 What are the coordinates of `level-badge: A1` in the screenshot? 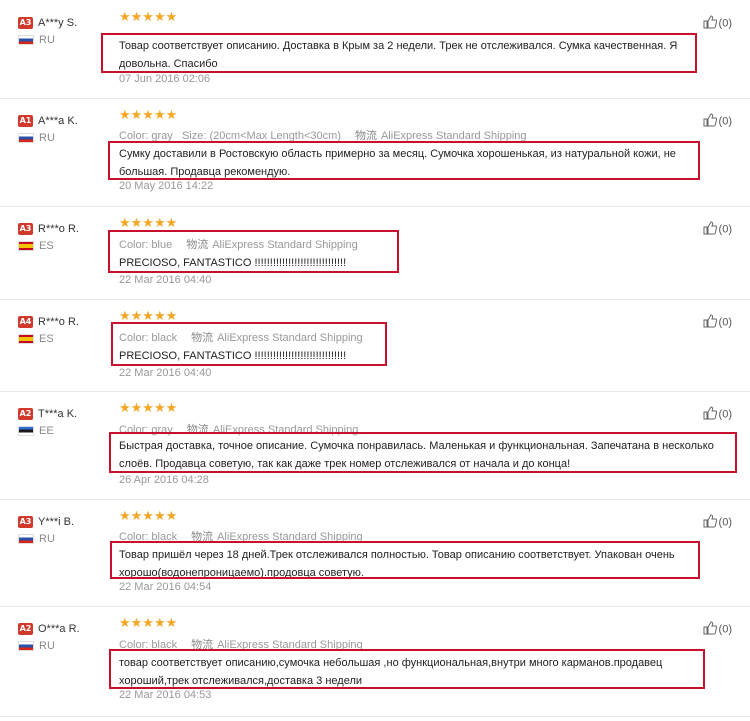 It's located at (25, 120).